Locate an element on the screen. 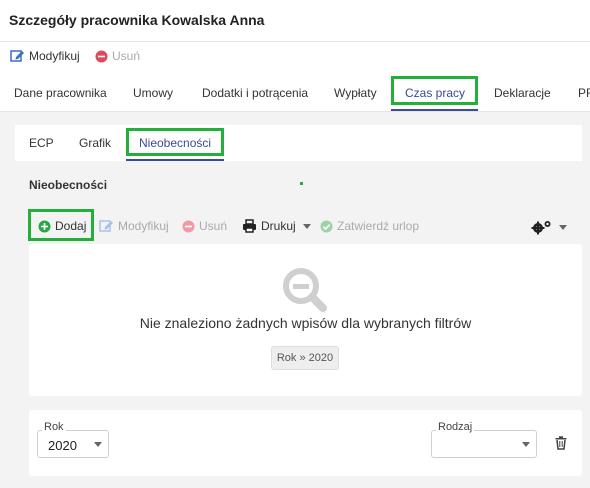 Image resolution: width=590 pixels, height=488 pixels. active-subtab-underline is located at coordinates (175, 160).